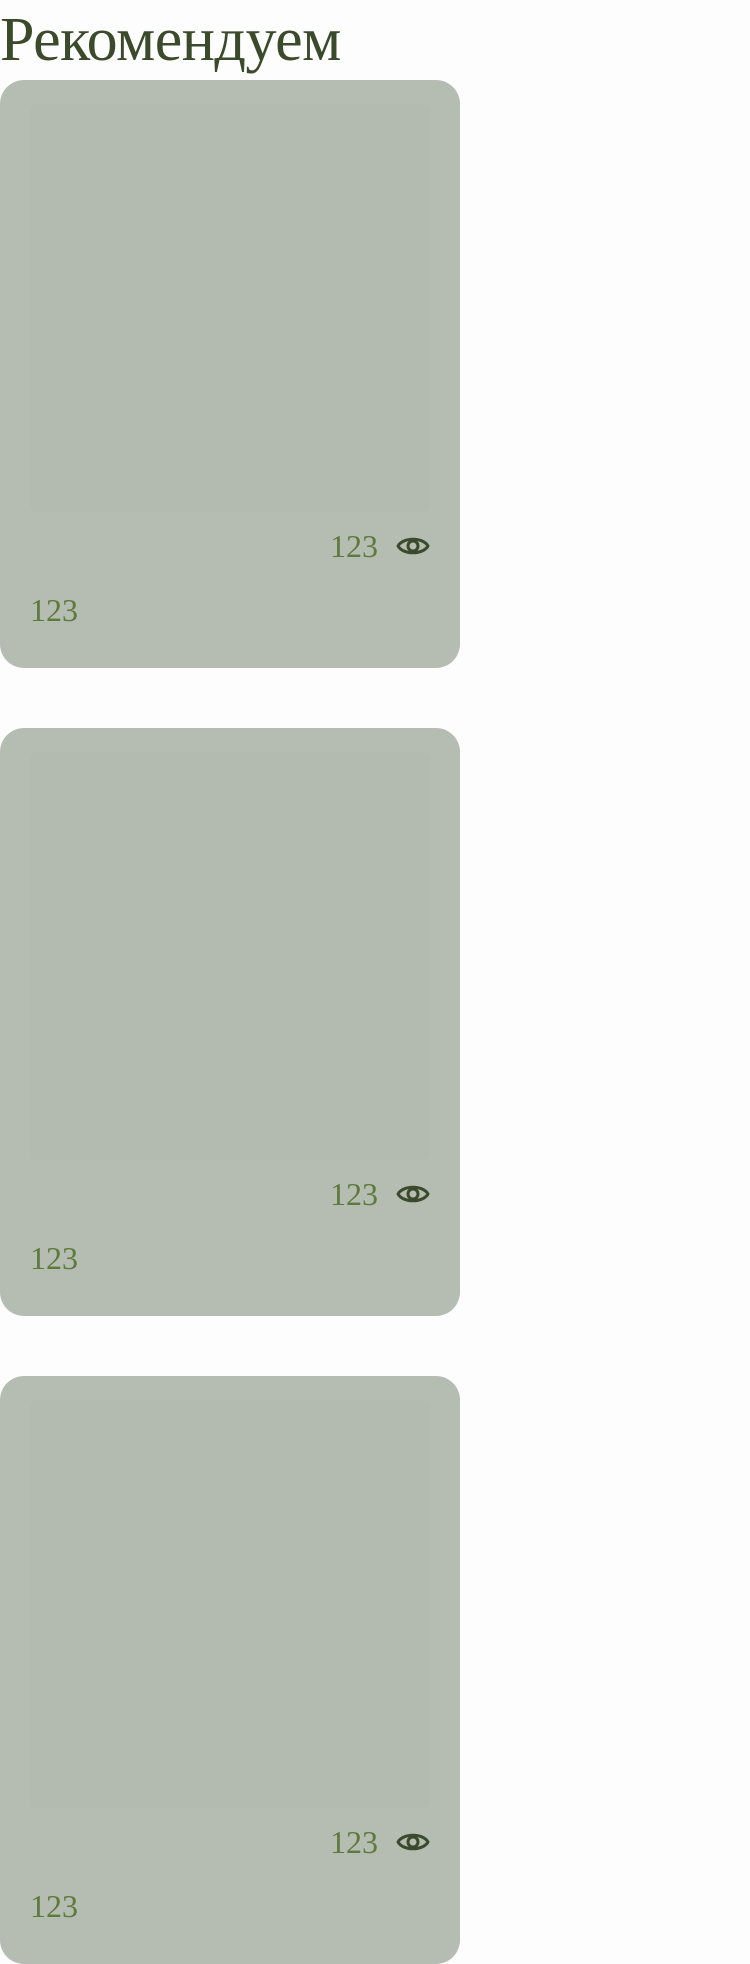 The width and height of the screenshot is (750, 1964). What do you see at coordinates (170, 40) in the screenshot?
I see `section-title: Рекомендуем` at bounding box center [170, 40].